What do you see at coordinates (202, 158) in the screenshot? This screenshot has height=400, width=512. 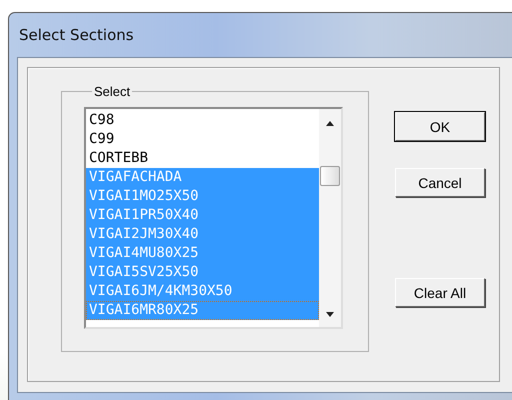 I see `list-item: CORTEBB` at bounding box center [202, 158].